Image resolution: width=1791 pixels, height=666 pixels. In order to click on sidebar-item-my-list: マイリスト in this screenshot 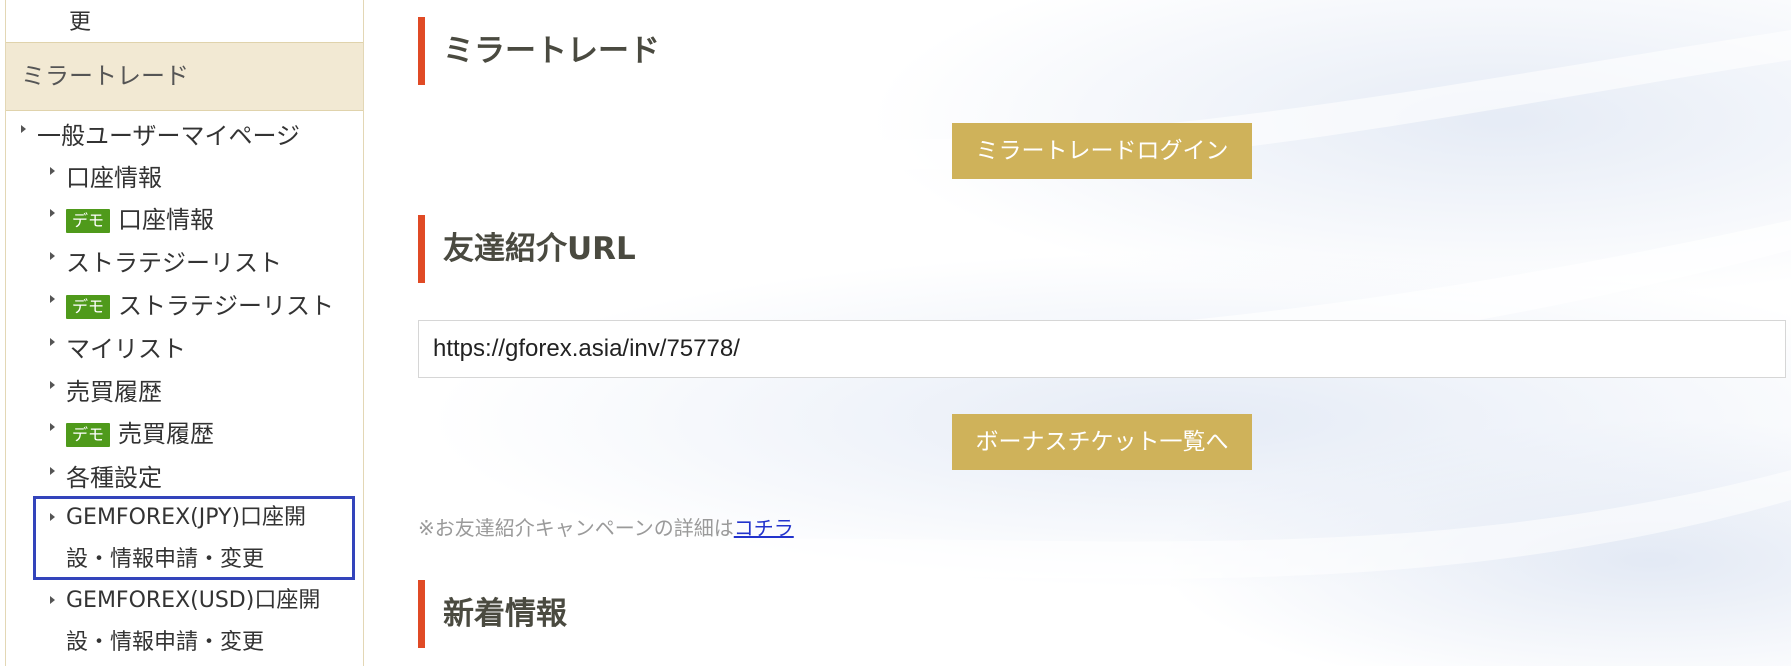, I will do `click(118, 346)`.